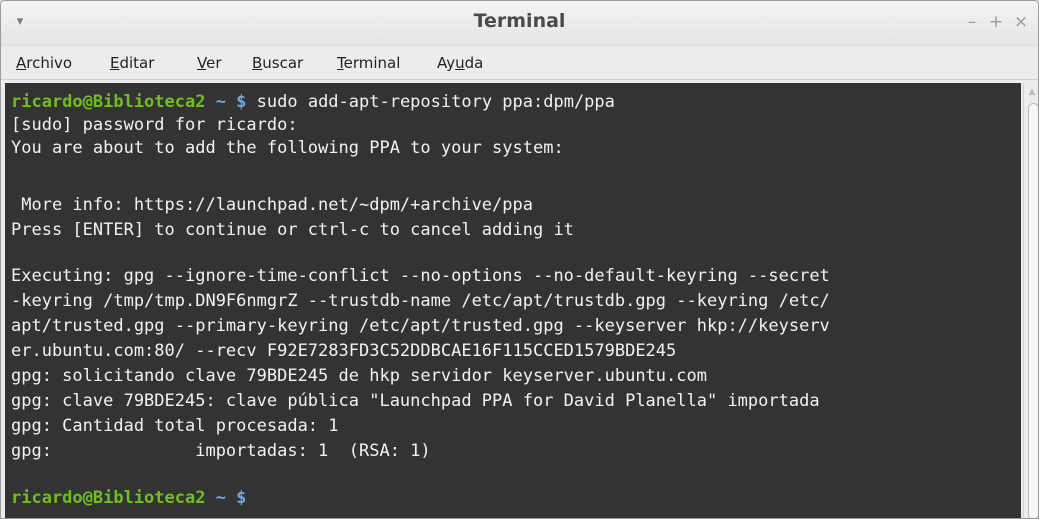 Image resolution: width=1039 pixels, height=519 pixels. I want to click on menu-buscar: Buscar, so click(277, 63).